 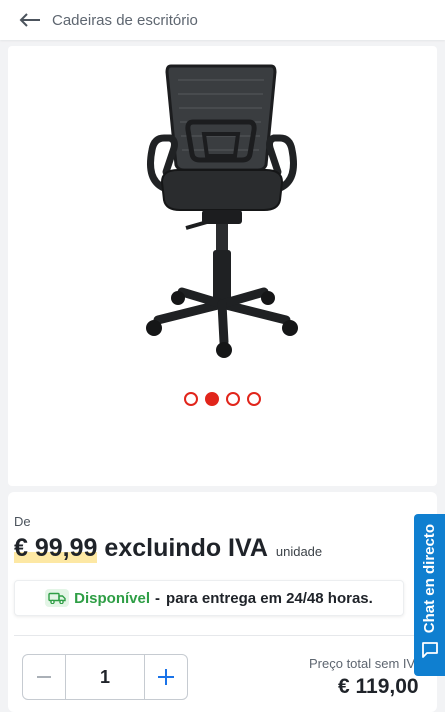 What do you see at coordinates (366, 663) in the screenshot?
I see `total-price-label: Preço total sem IVA` at bounding box center [366, 663].